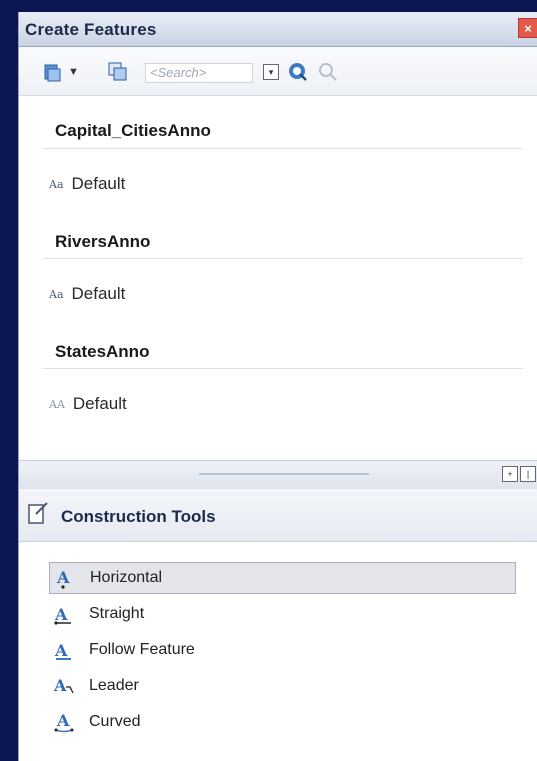 The width and height of the screenshot is (537, 761). Describe the element at coordinates (73, 72) in the screenshot. I see `chevron-down-icon: ▼` at that location.